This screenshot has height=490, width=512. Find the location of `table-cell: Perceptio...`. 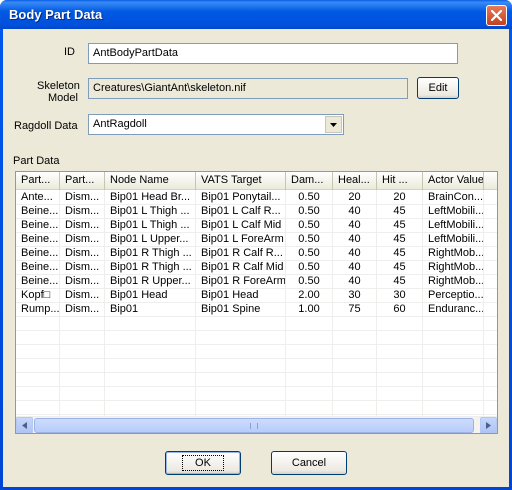

table-cell: Perceptio... is located at coordinates (453, 295).